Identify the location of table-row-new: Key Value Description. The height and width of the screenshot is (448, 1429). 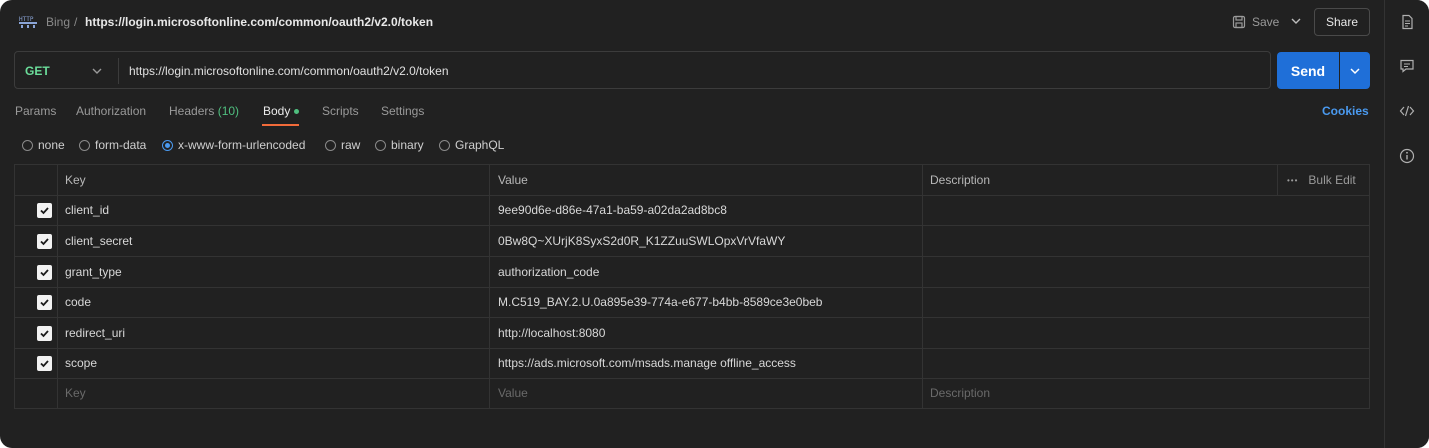
(692, 393).